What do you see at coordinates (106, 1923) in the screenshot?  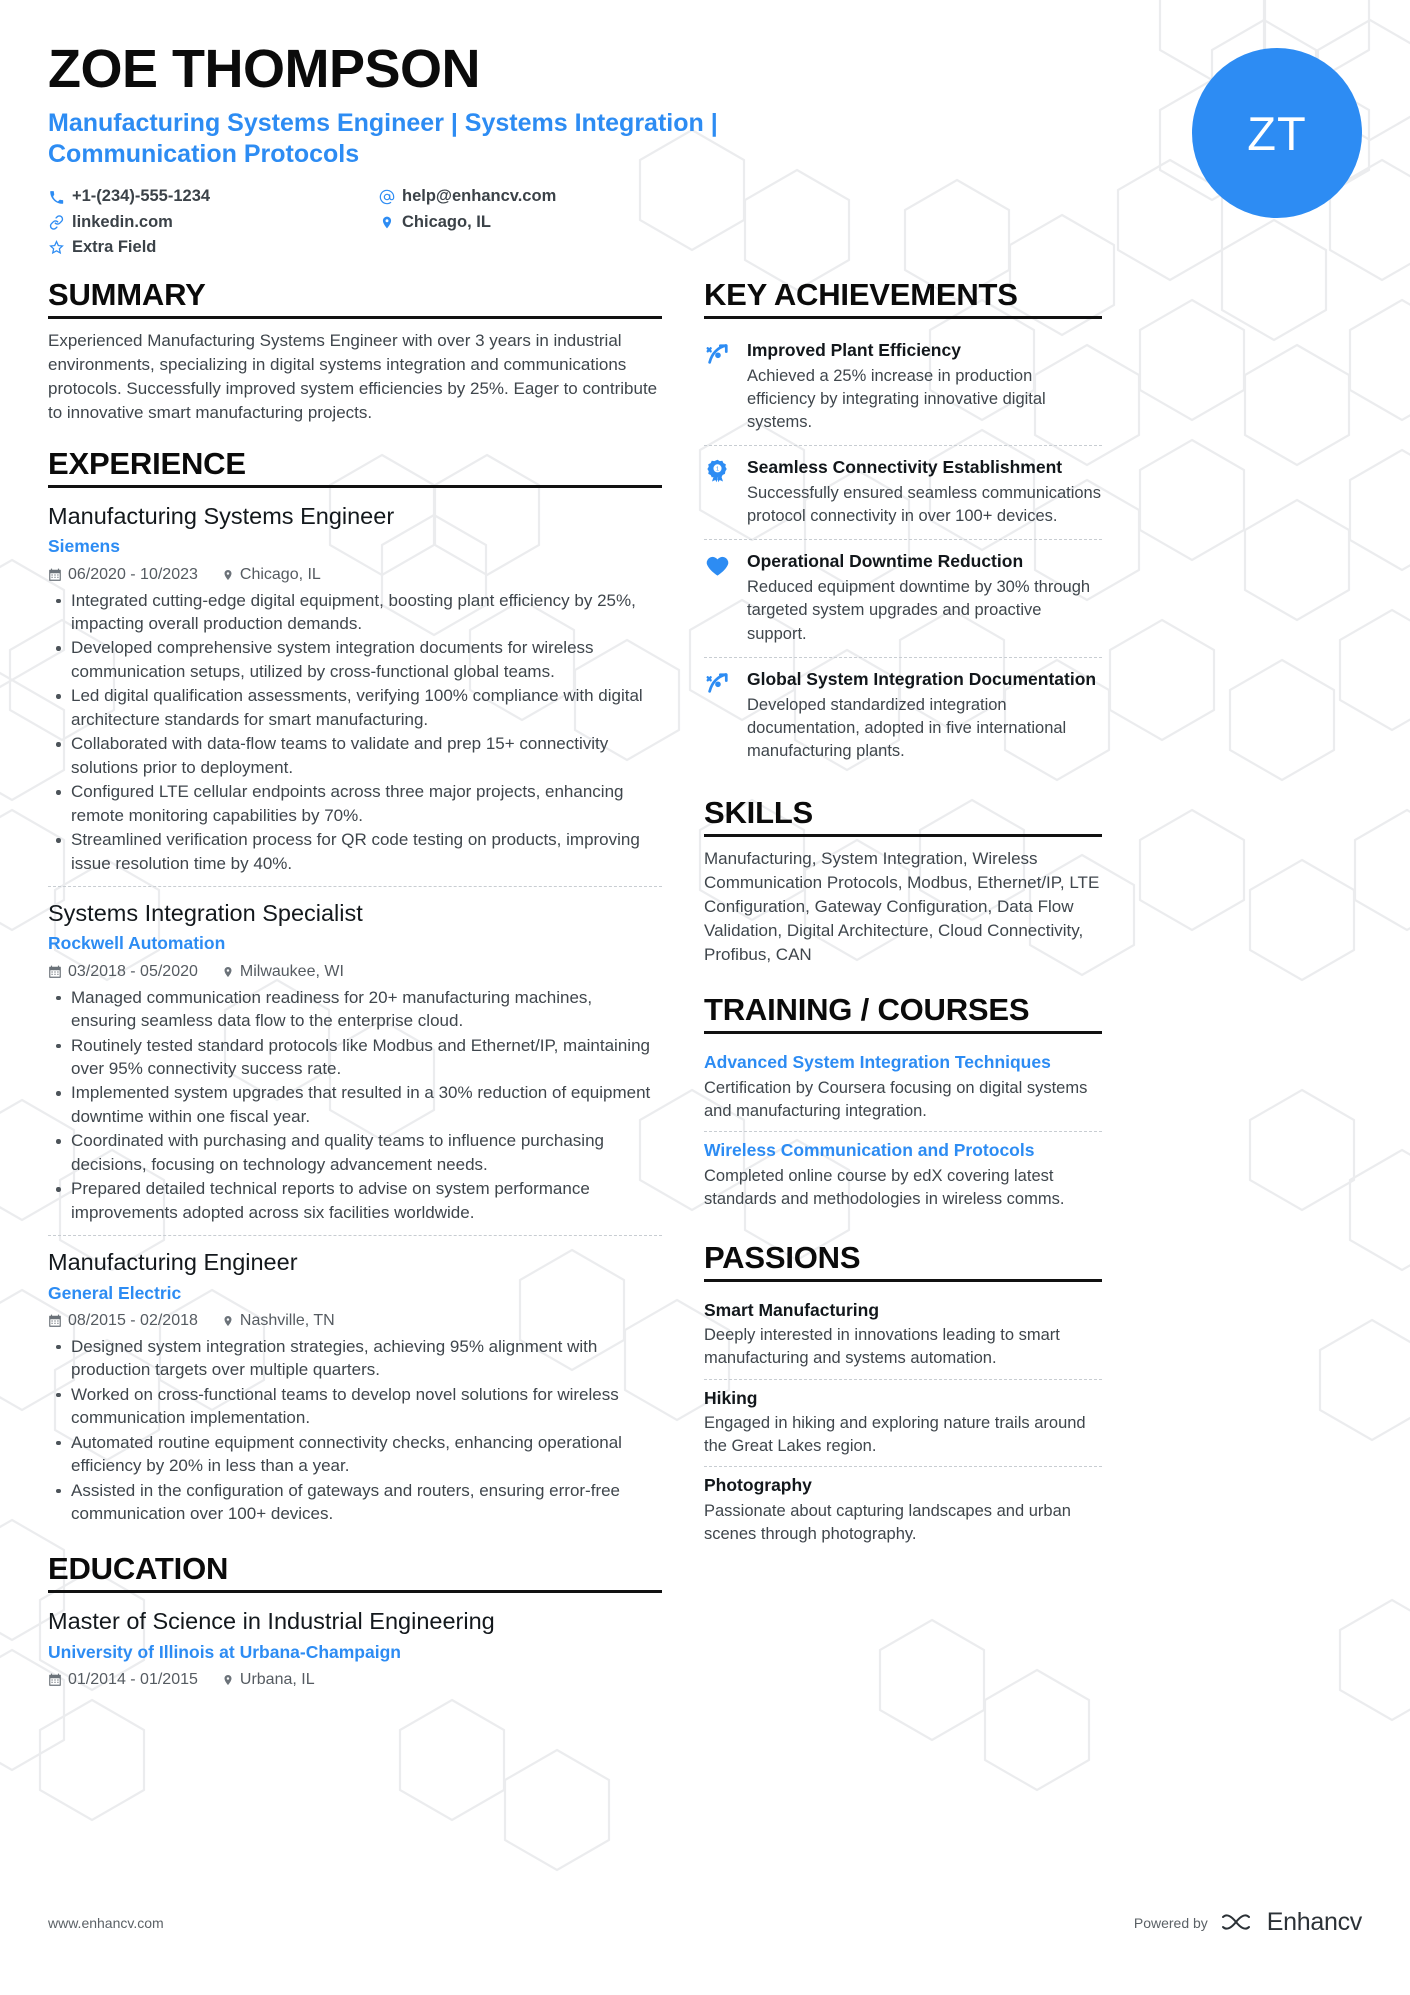 I see `footer-url: www.enhancv.com` at bounding box center [106, 1923].